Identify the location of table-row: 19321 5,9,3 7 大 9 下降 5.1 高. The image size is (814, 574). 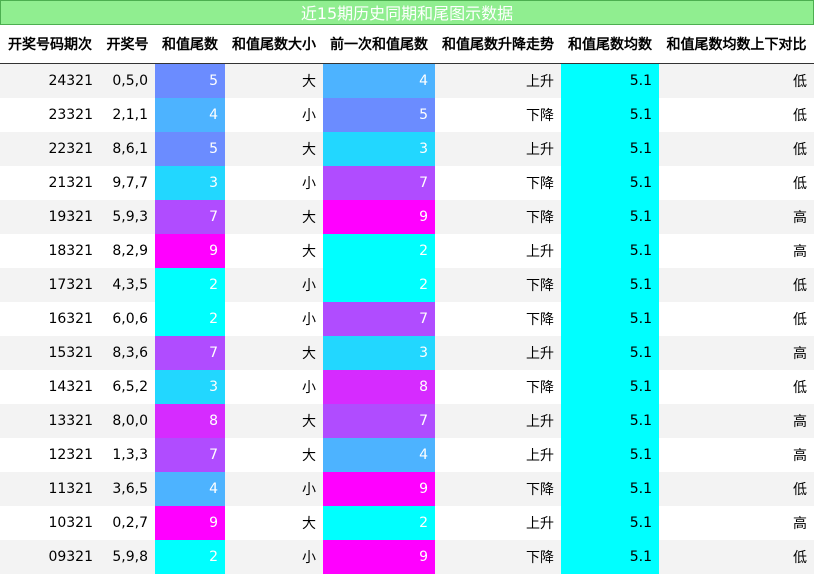
(407, 217).